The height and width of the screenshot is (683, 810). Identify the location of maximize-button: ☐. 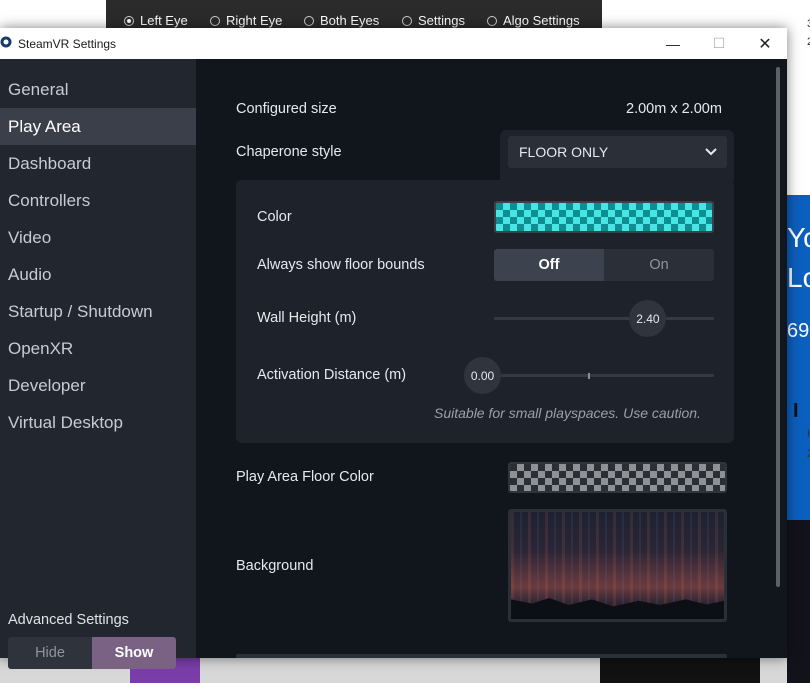
(719, 43).